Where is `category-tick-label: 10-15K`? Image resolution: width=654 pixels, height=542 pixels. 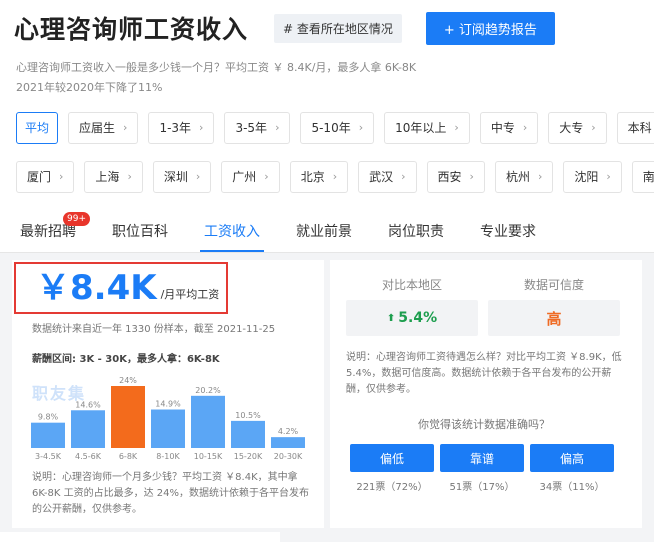
category-tick-label: 10-15K is located at coordinates (208, 456).